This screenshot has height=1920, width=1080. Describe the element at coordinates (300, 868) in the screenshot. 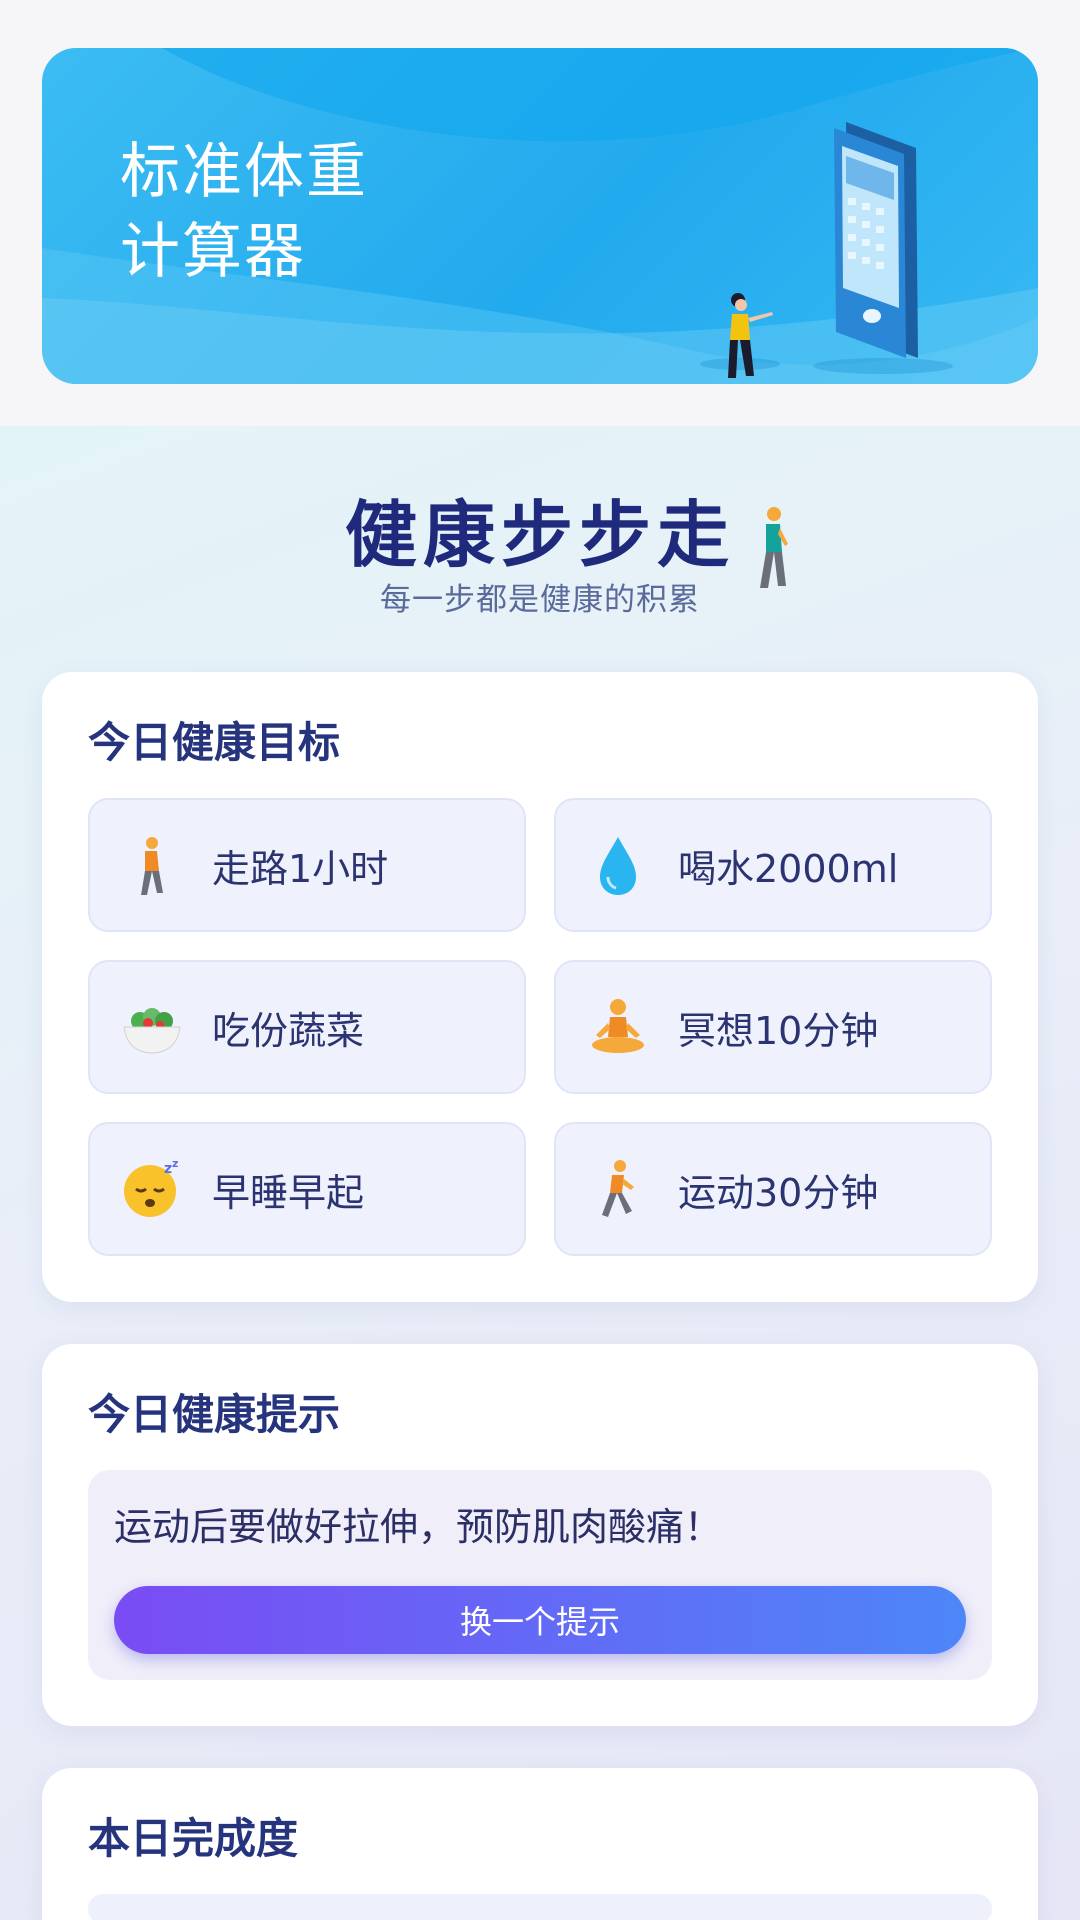

I see `goal-label: 走路1小时` at that location.